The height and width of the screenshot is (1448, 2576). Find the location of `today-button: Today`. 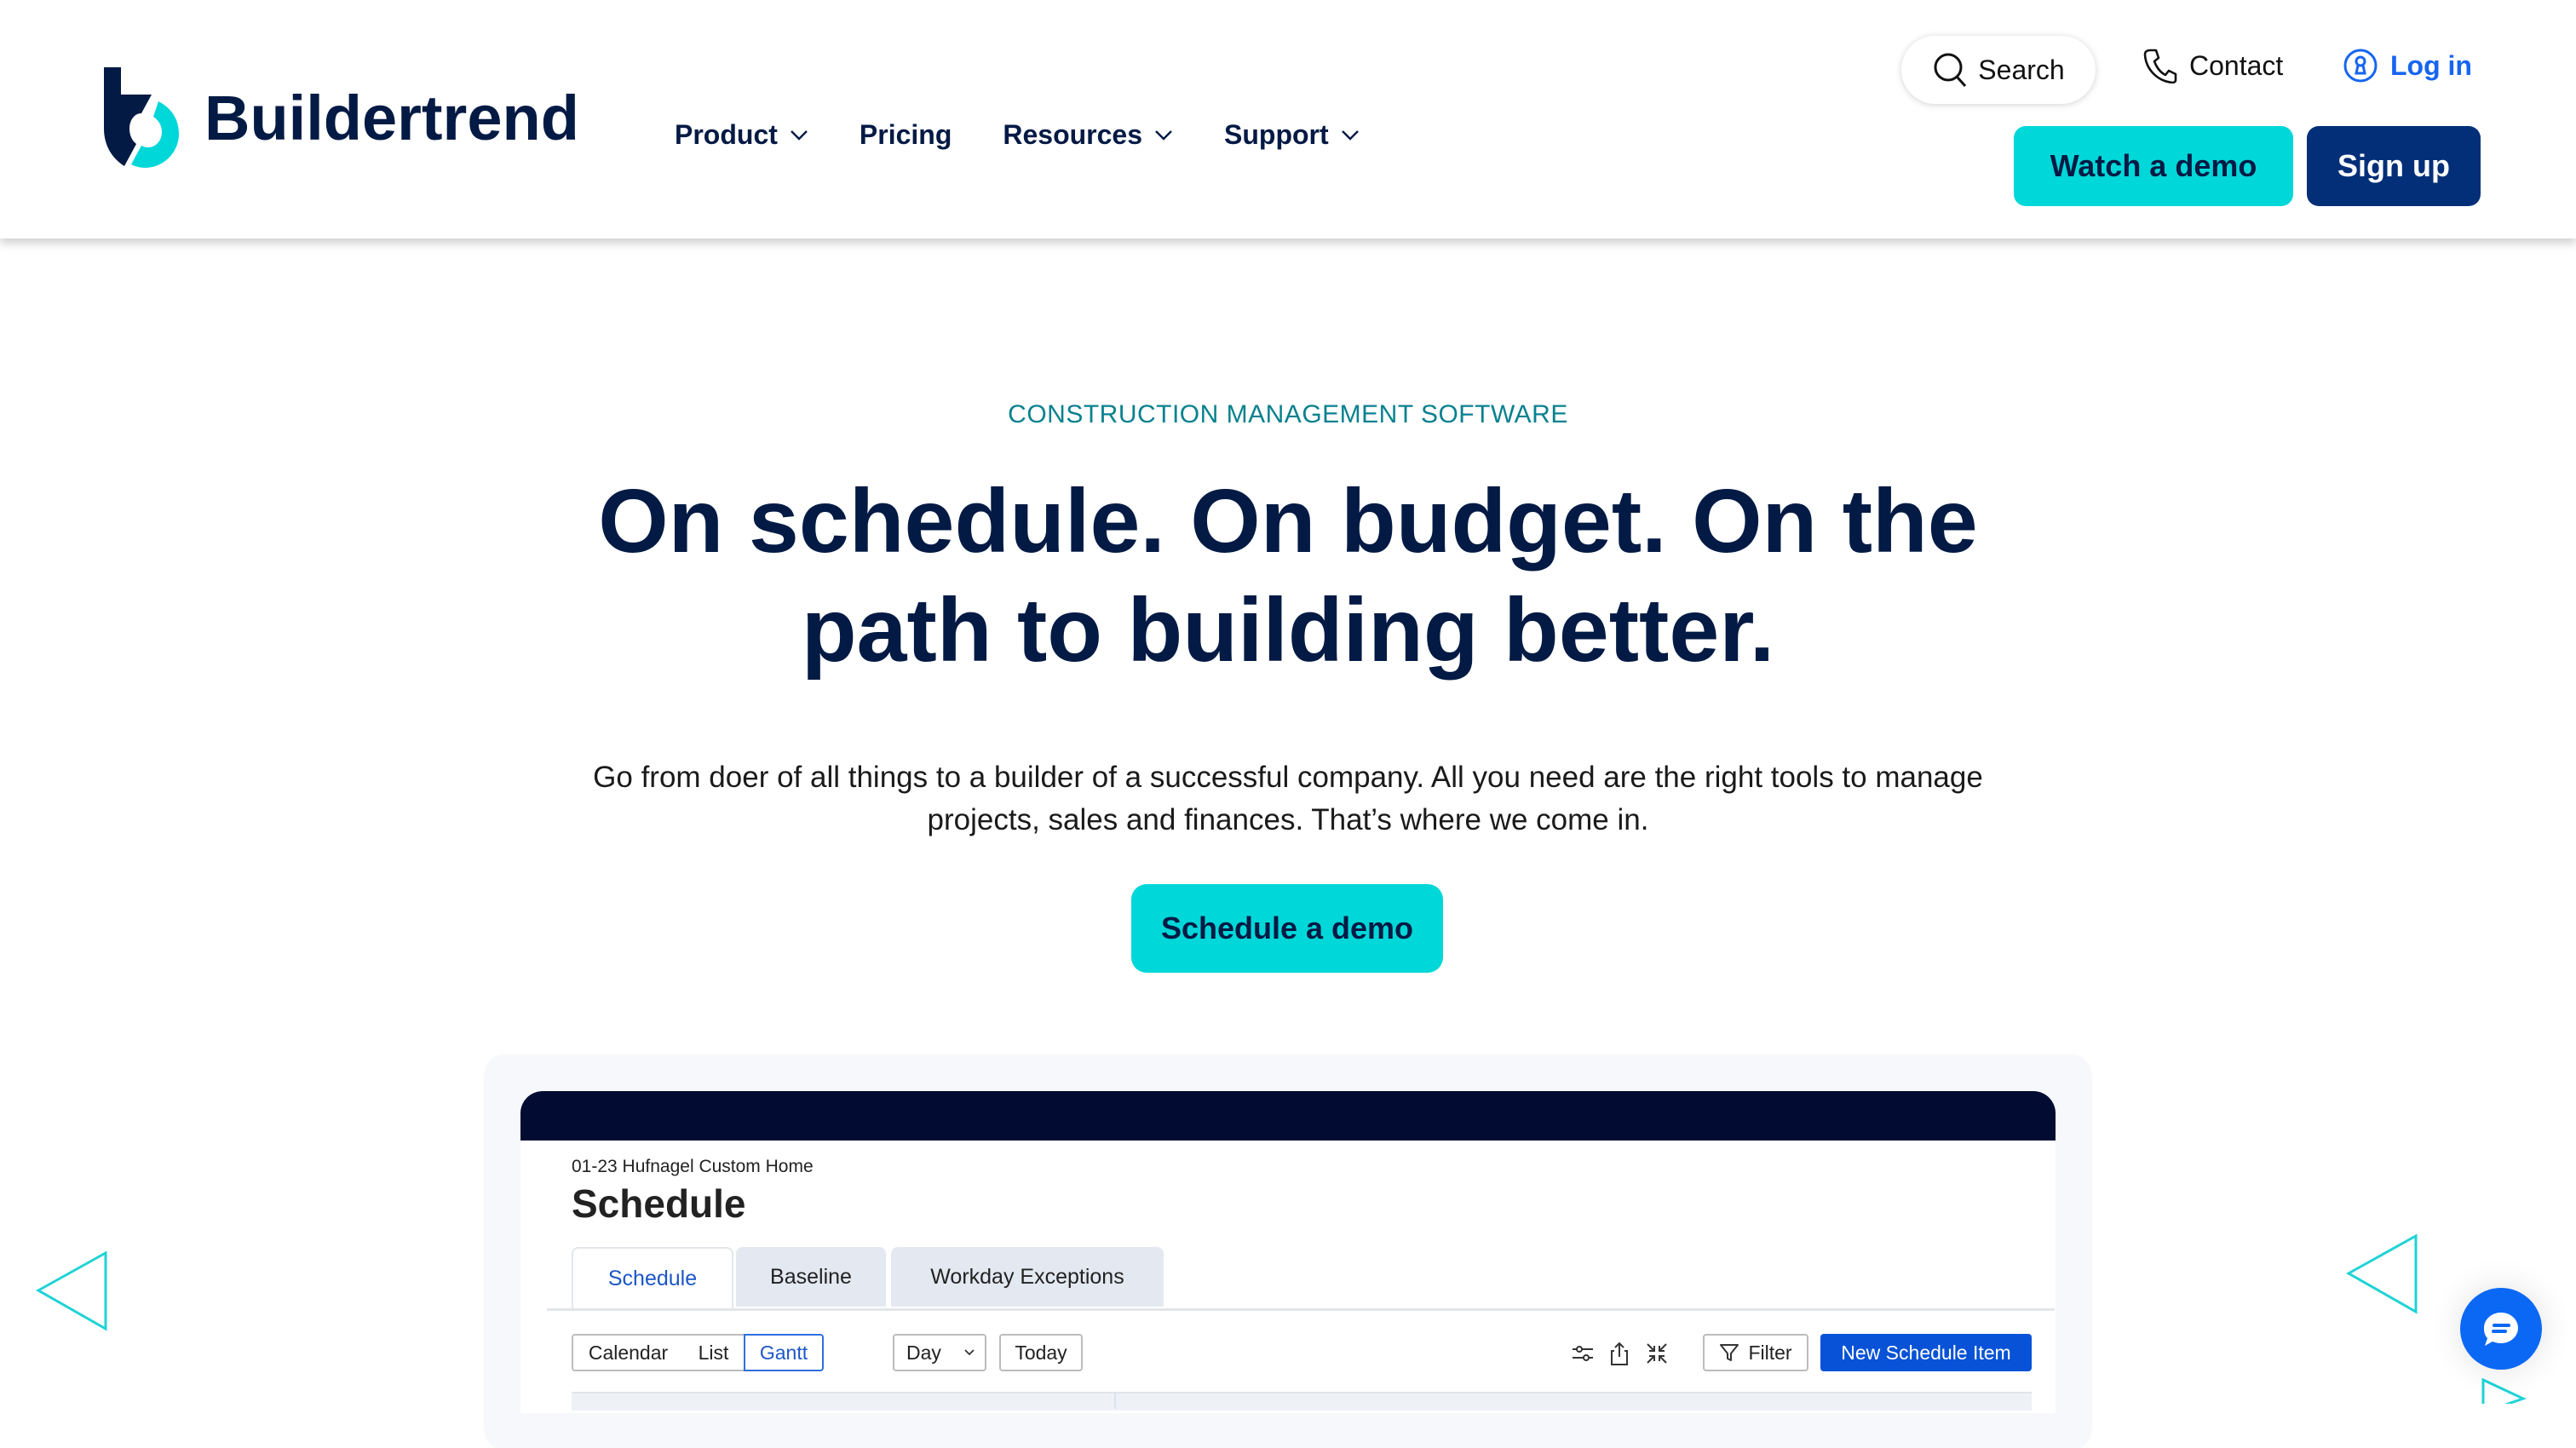

today-button: Today is located at coordinates (1041, 1353).